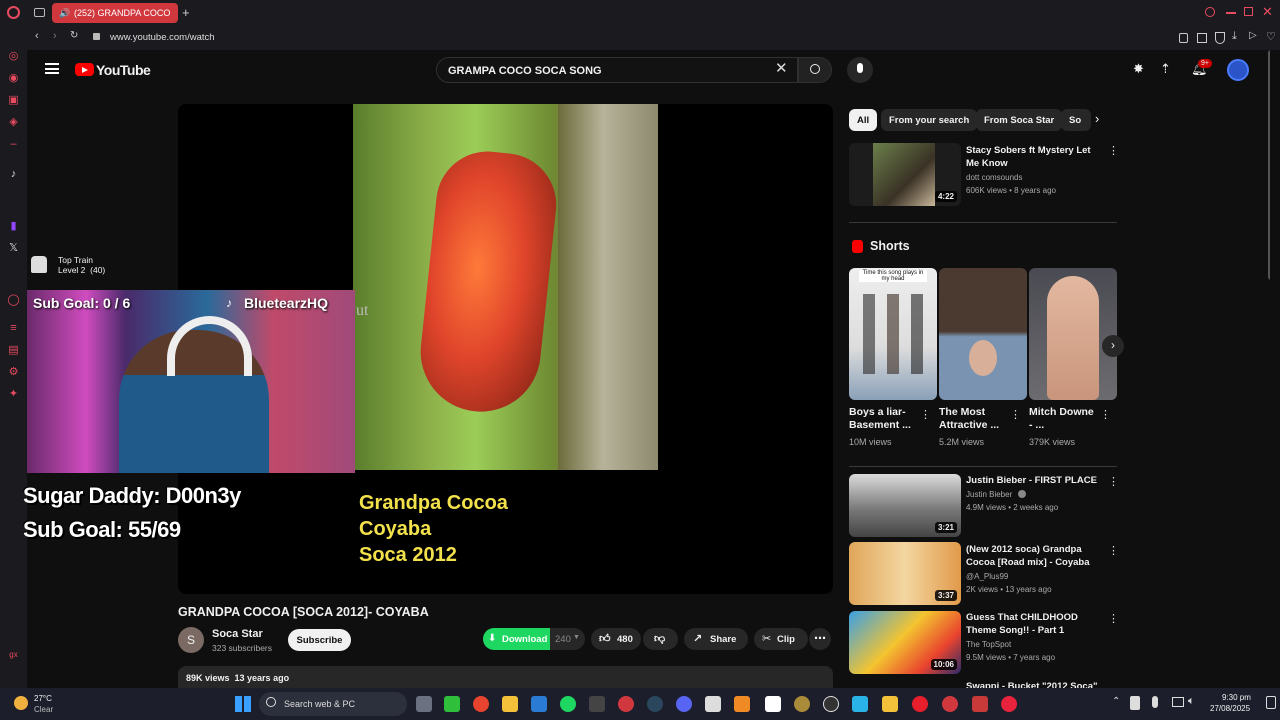 The height and width of the screenshot is (720, 1280). What do you see at coordinates (1019, 120) in the screenshot?
I see `chip-from-soca-star: From Soca Star` at bounding box center [1019, 120].